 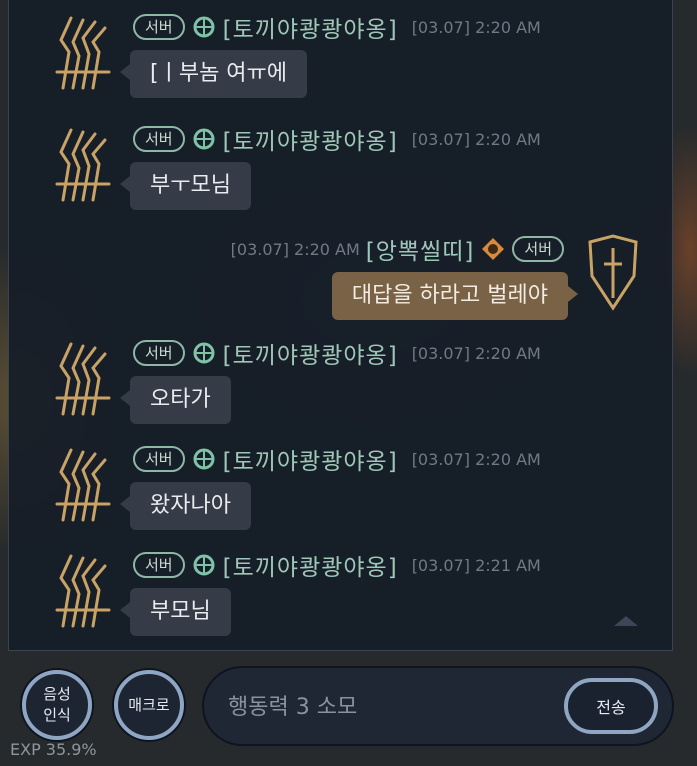 What do you see at coordinates (420, 249) in the screenshot?
I see `sender-name: [앙뽁씰띠]` at bounding box center [420, 249].